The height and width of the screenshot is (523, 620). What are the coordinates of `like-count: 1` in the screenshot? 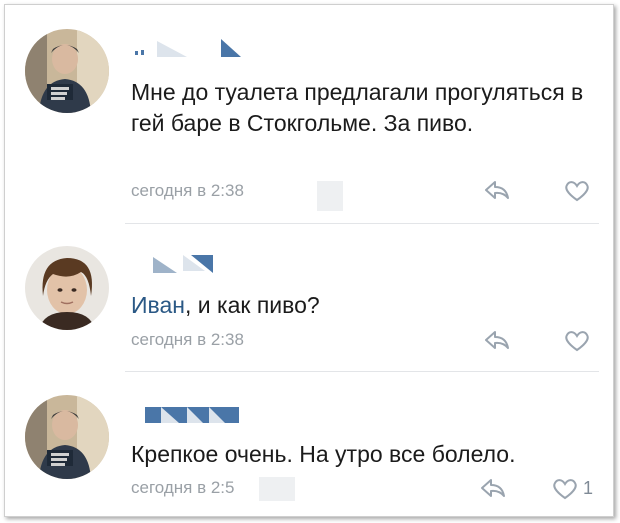 It's located at (588, 488).